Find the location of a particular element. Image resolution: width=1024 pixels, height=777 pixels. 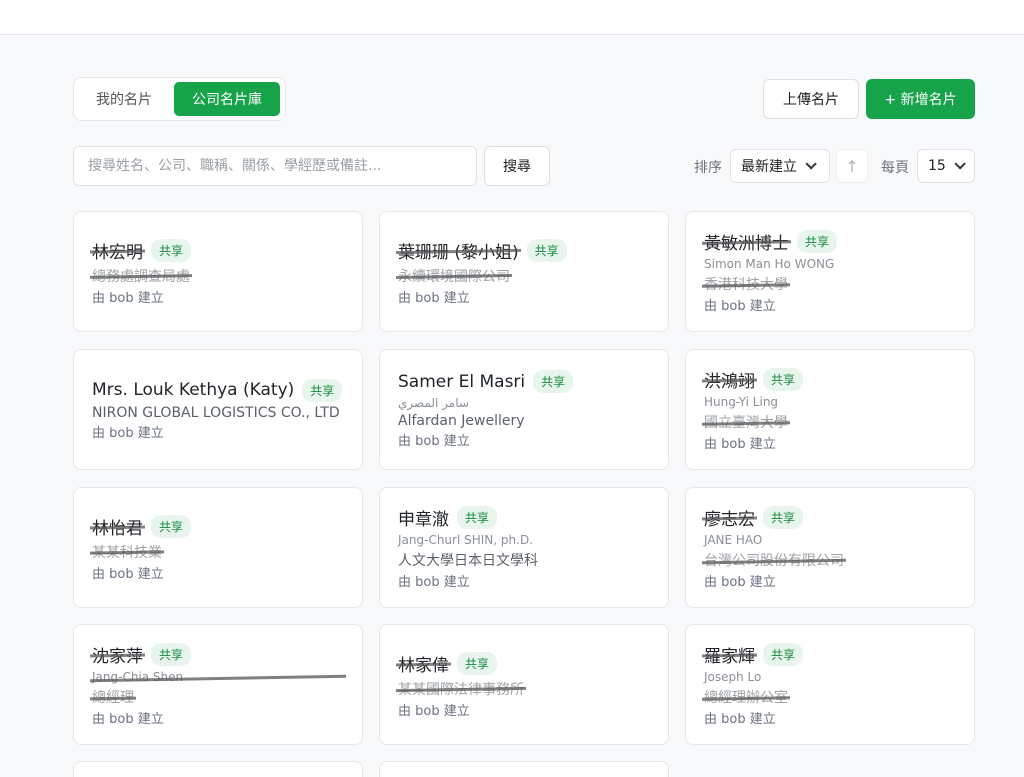

card-organization: 某某科技業 is located at coordinates (127, 552).